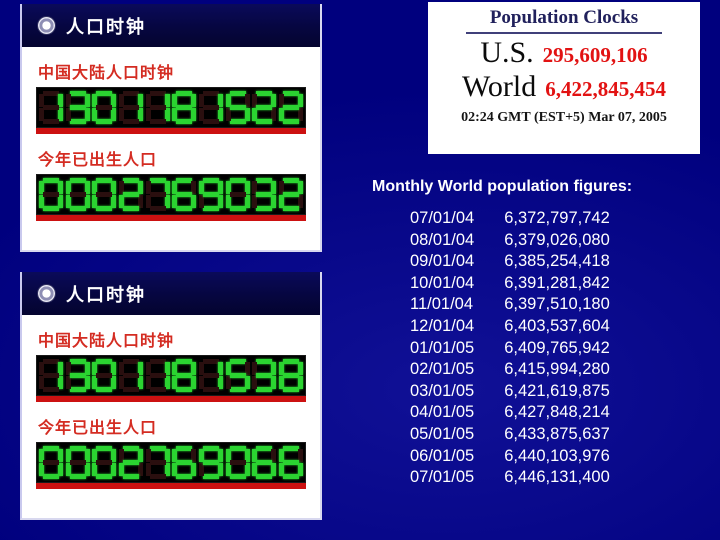  I want to click on monthly-population-value: 6,397,510,180, so click(557, 304).